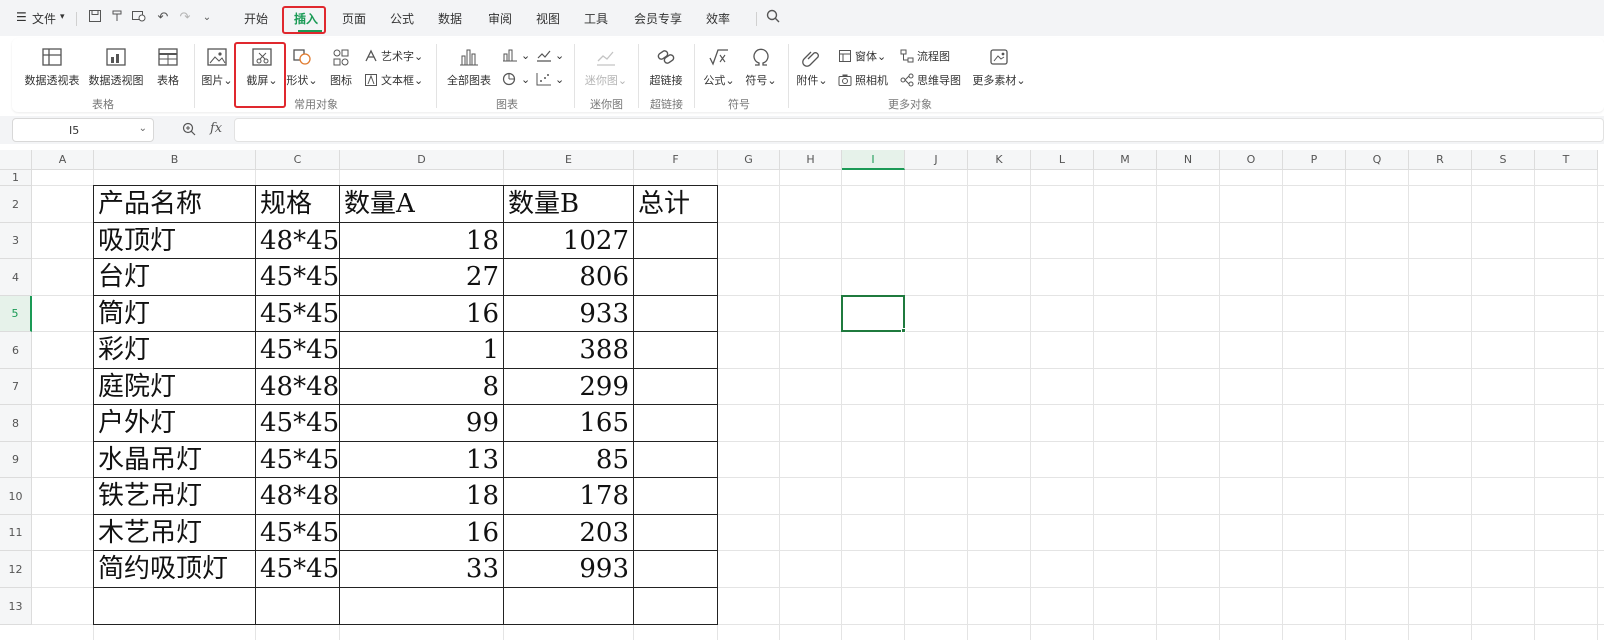  I want to click on tab-review: 审阅, so click(500, 18).